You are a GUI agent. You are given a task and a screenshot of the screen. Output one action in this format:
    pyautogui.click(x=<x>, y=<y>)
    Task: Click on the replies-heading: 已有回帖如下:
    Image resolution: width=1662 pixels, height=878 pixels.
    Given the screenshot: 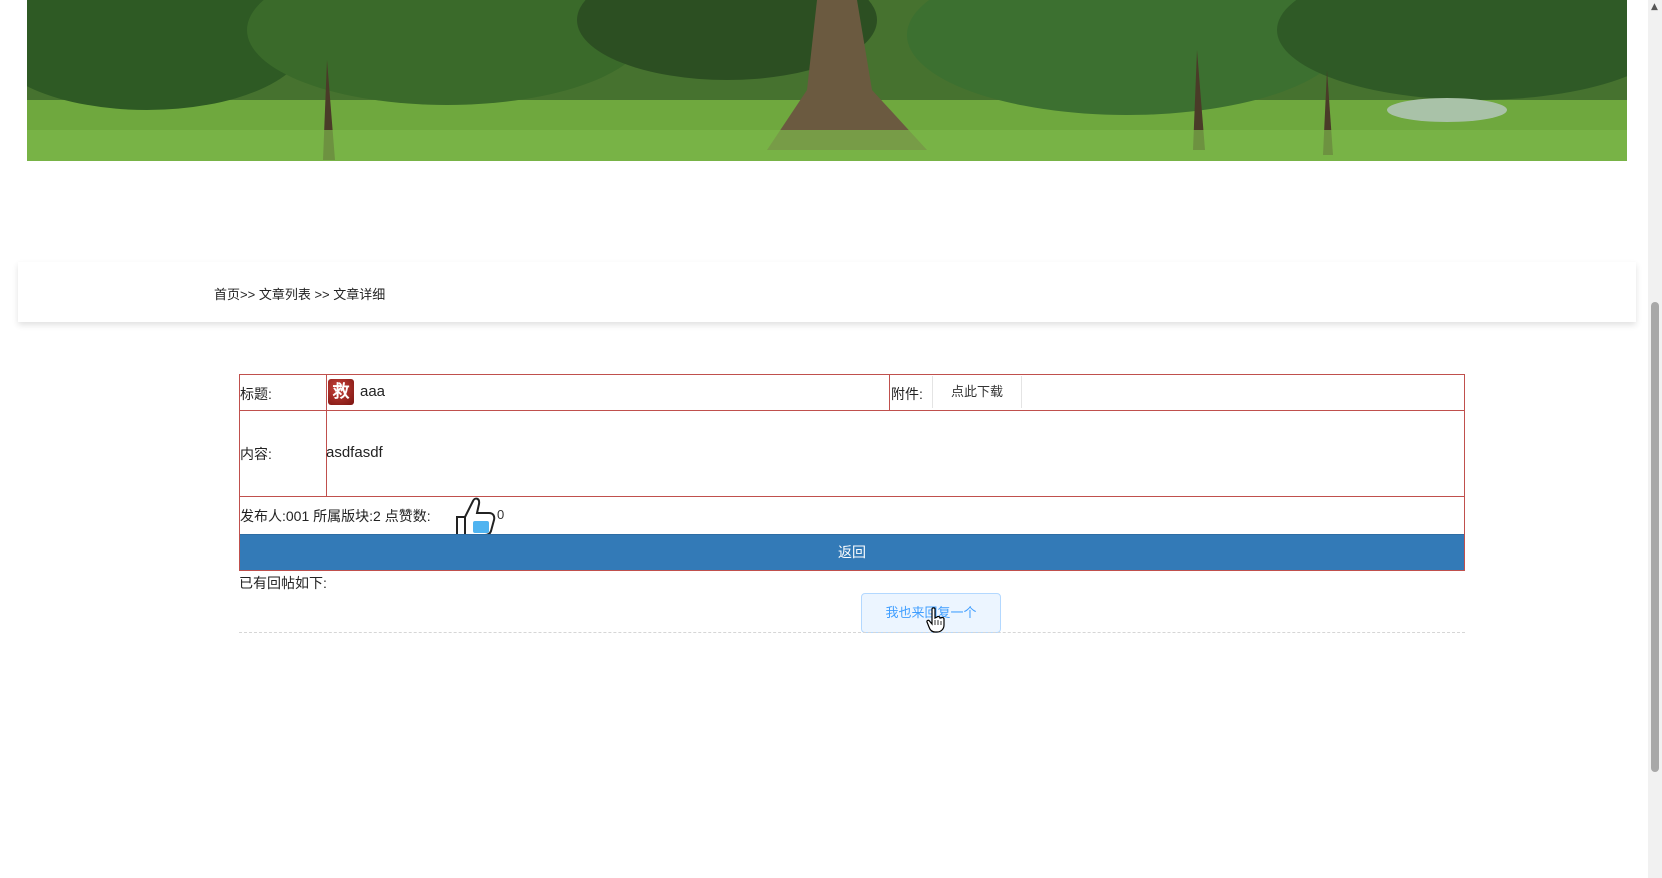 What is the action you would take?
    pyautogui.click(x=283, y=583)
    